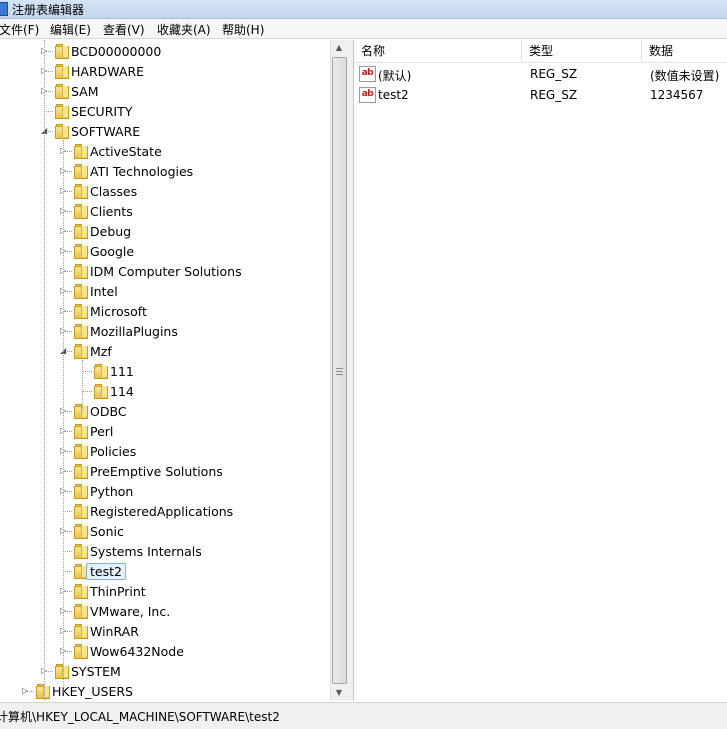 Image resolution: width=727 pixels, height=729 pixels. What do you see at coordinates (165, 91) in the screenshot?
I see `tree-node: ▷ SAM` at bounding box center [165, 91].